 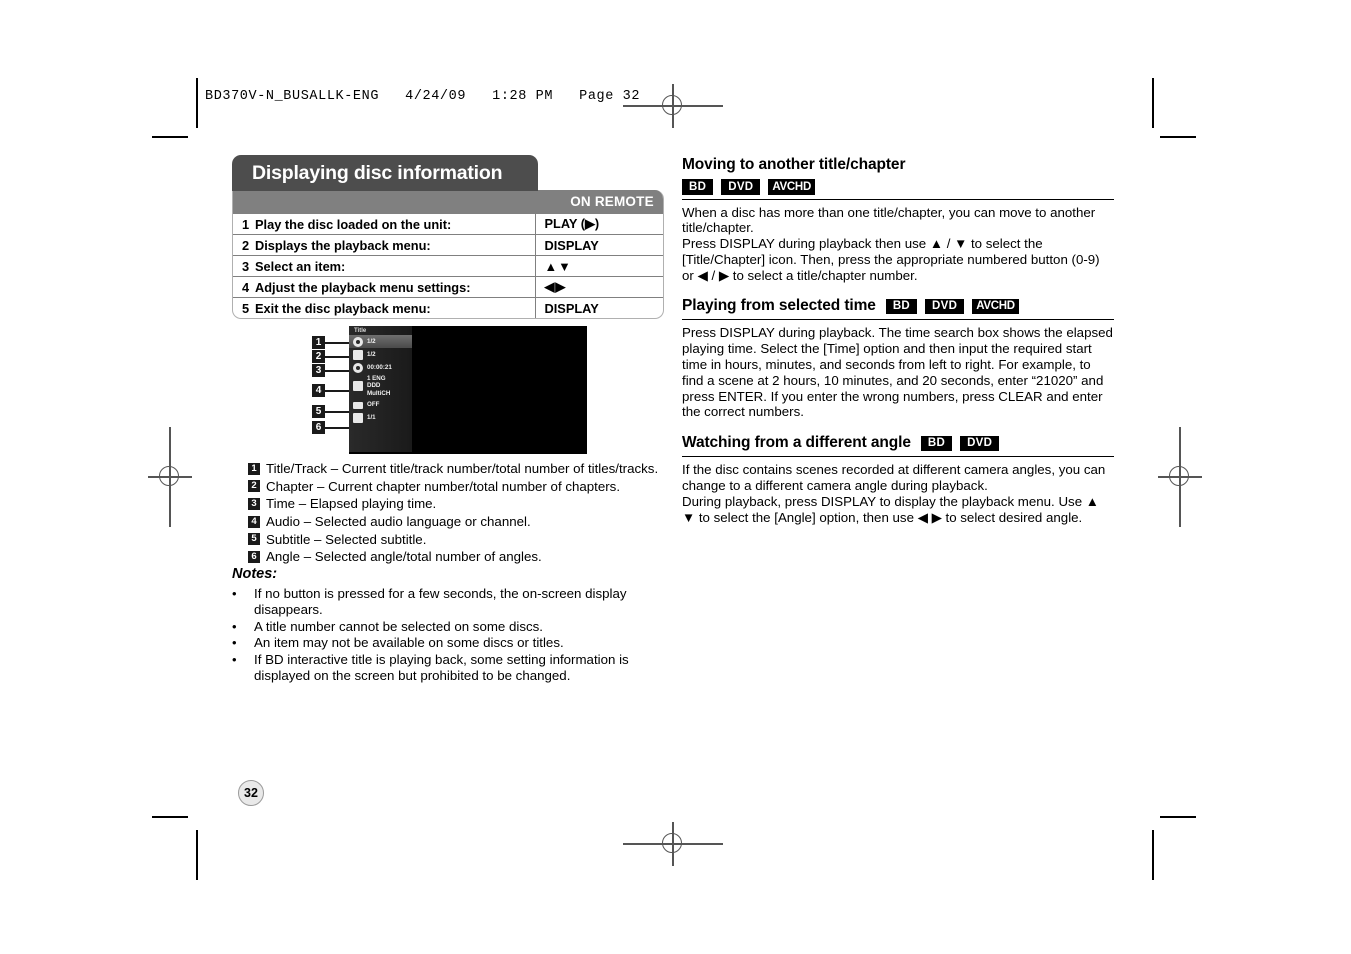 I want to click on legend-text: Subtitle – Selected subtitle., so click(x=346, y=539).